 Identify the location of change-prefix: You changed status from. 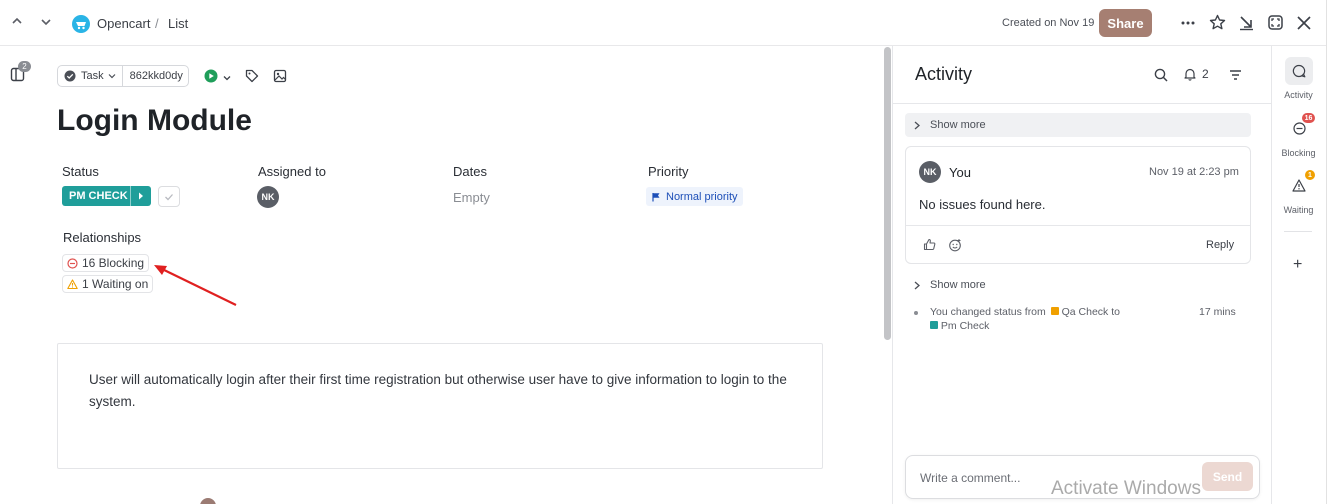
(988, 312).